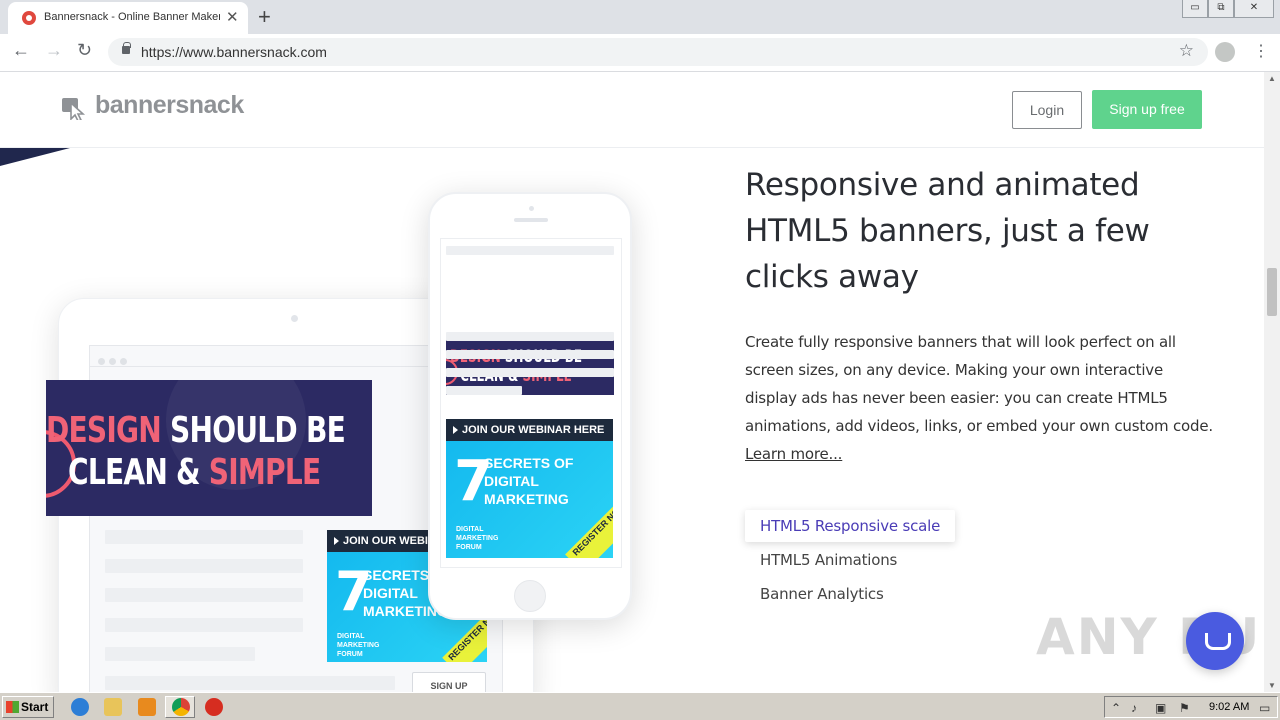 The width and height of the screenshot is (1280, 720). Describe the element at coordinates (1195, 9) in the screenshot. I see `minimize-icon: ▭` at that location.